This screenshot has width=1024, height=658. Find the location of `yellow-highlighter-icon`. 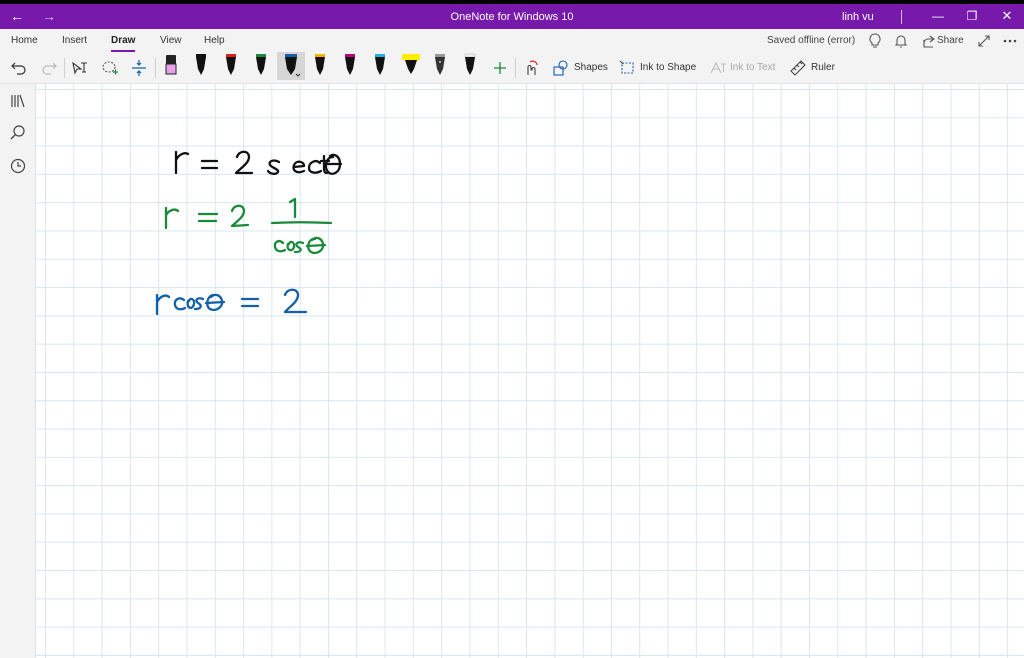

yellow-highlighter-icon is located at coordinates (410, 66).